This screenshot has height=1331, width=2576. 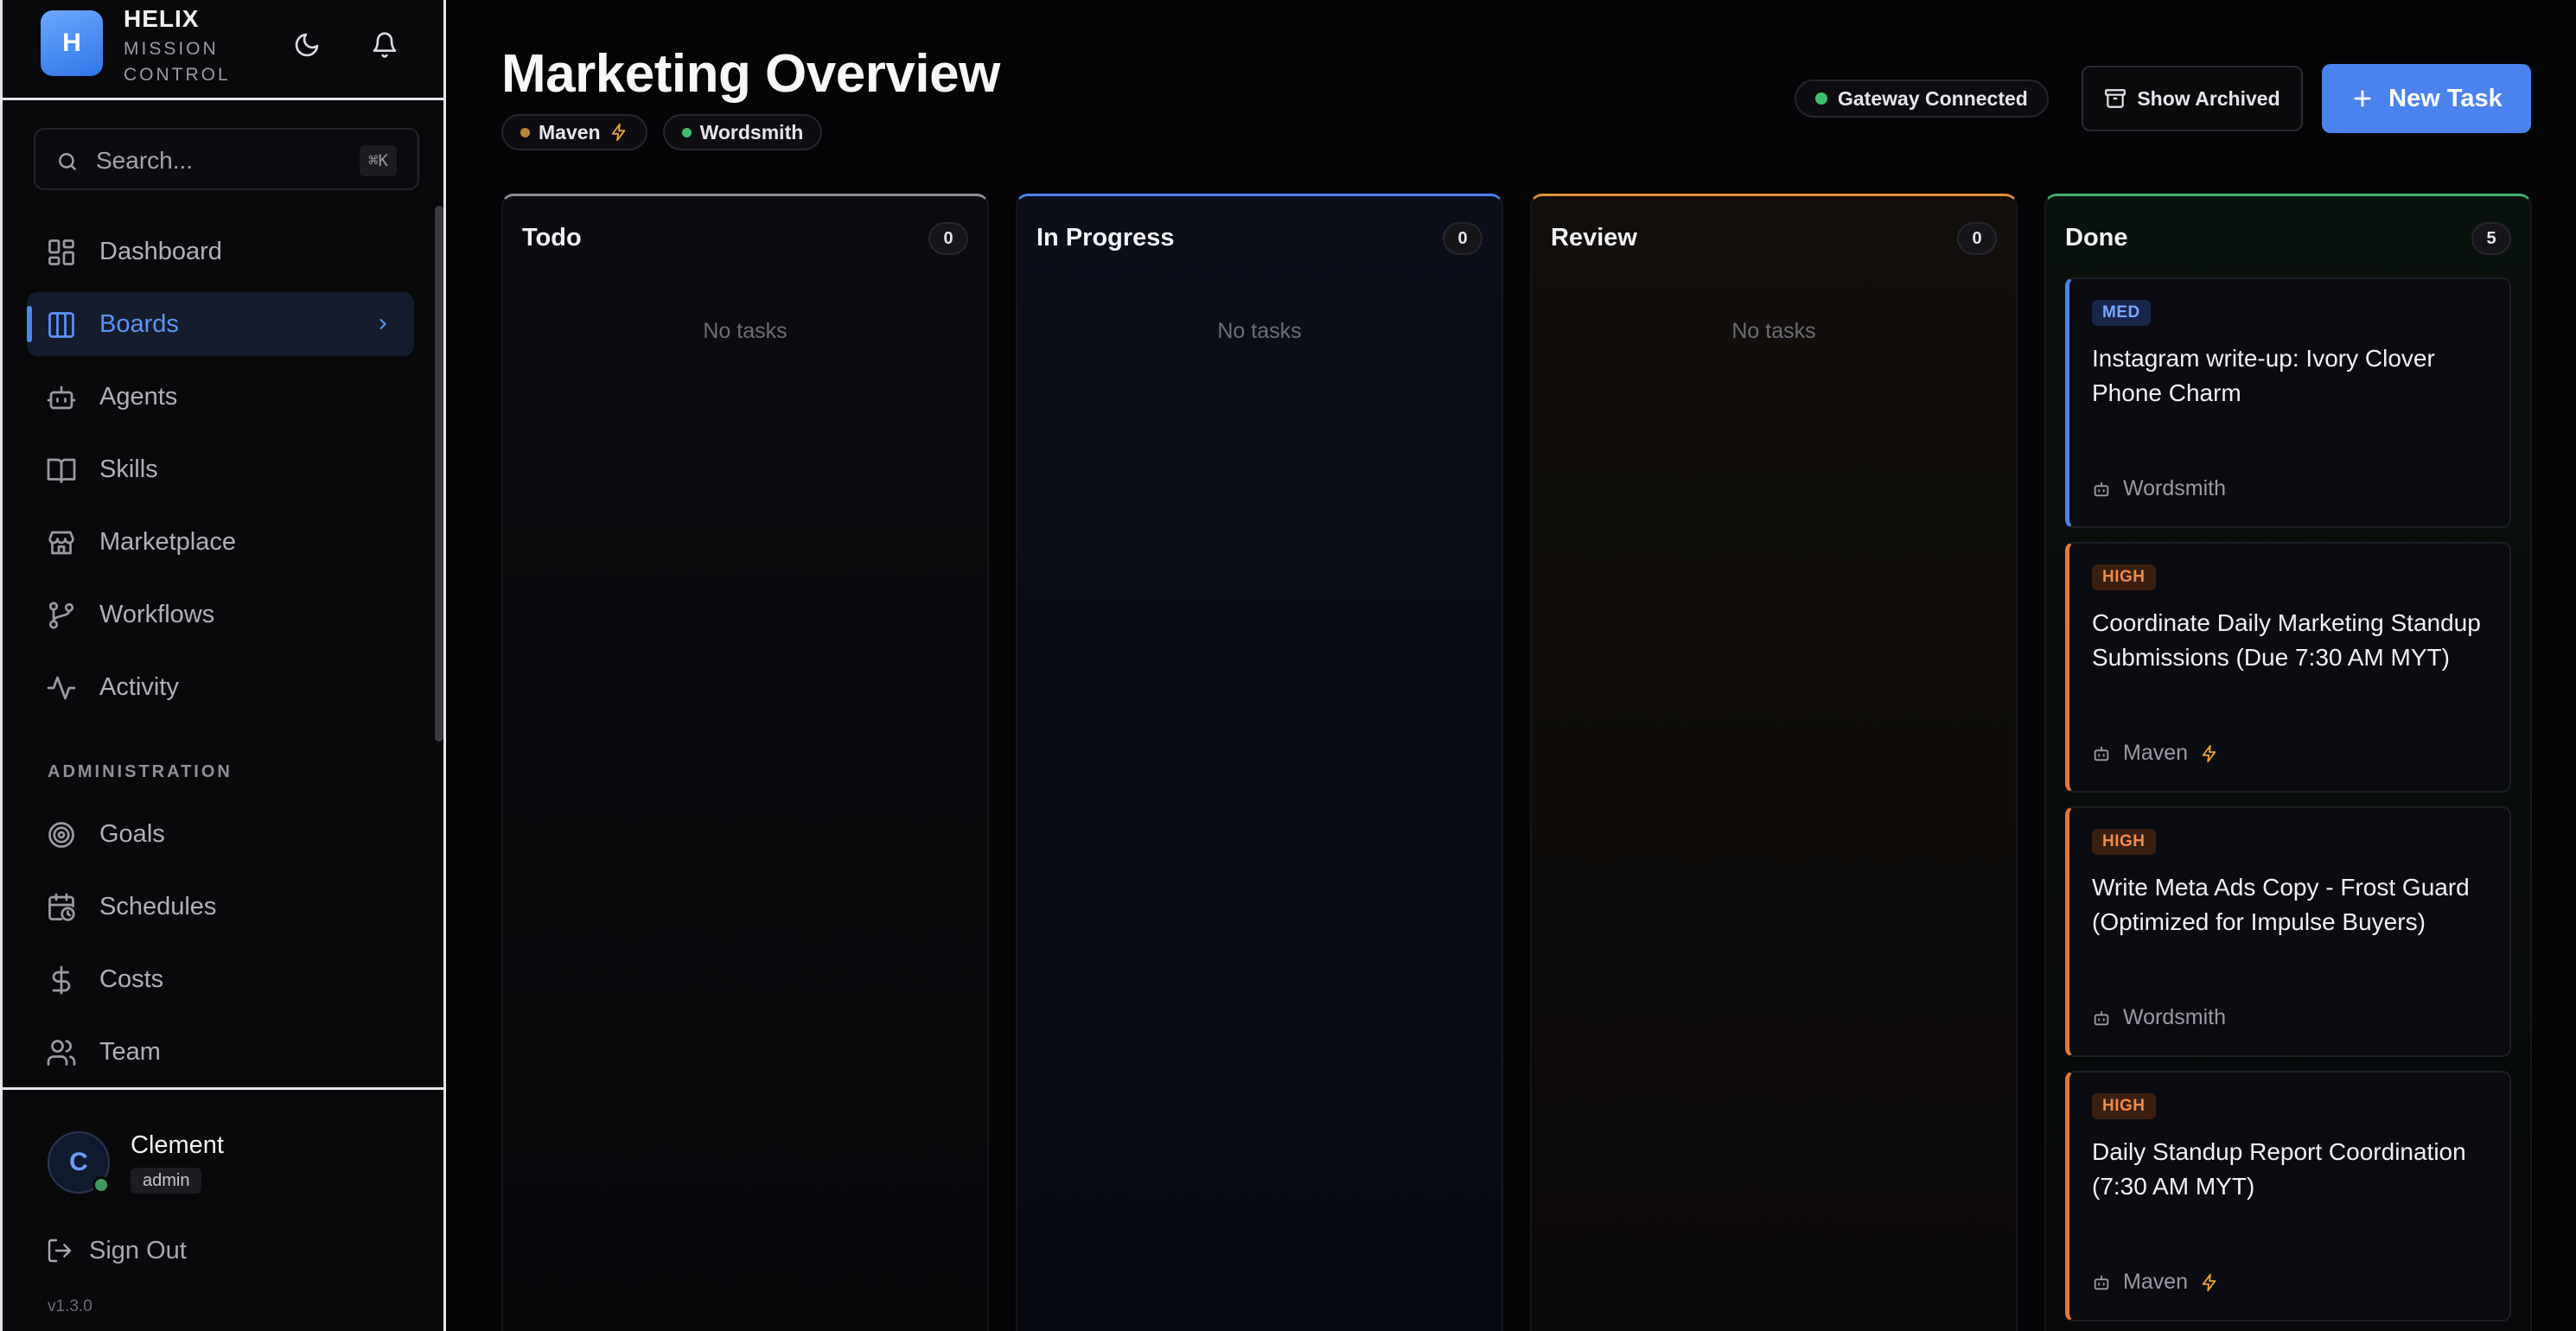 What do you see at coordinates (1594, 238) in the screenshot?
I see `column-title: Review` at bounding box center [1594, 238].